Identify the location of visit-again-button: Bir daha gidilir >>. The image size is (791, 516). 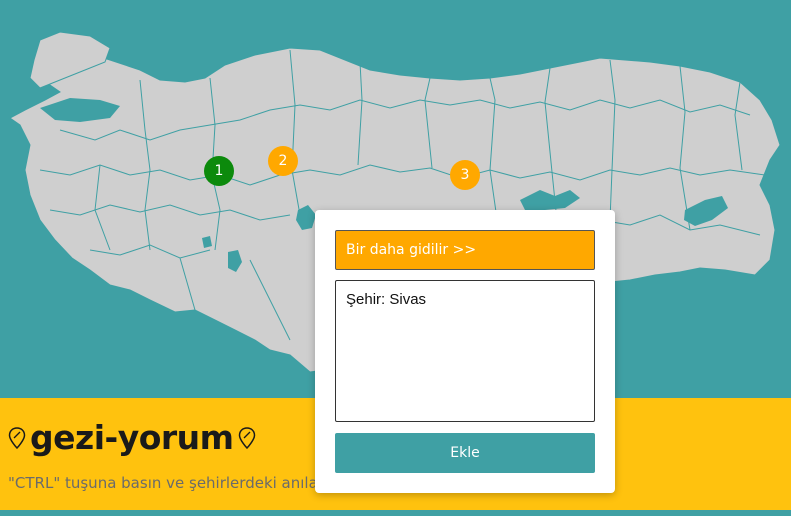
(465, 250).